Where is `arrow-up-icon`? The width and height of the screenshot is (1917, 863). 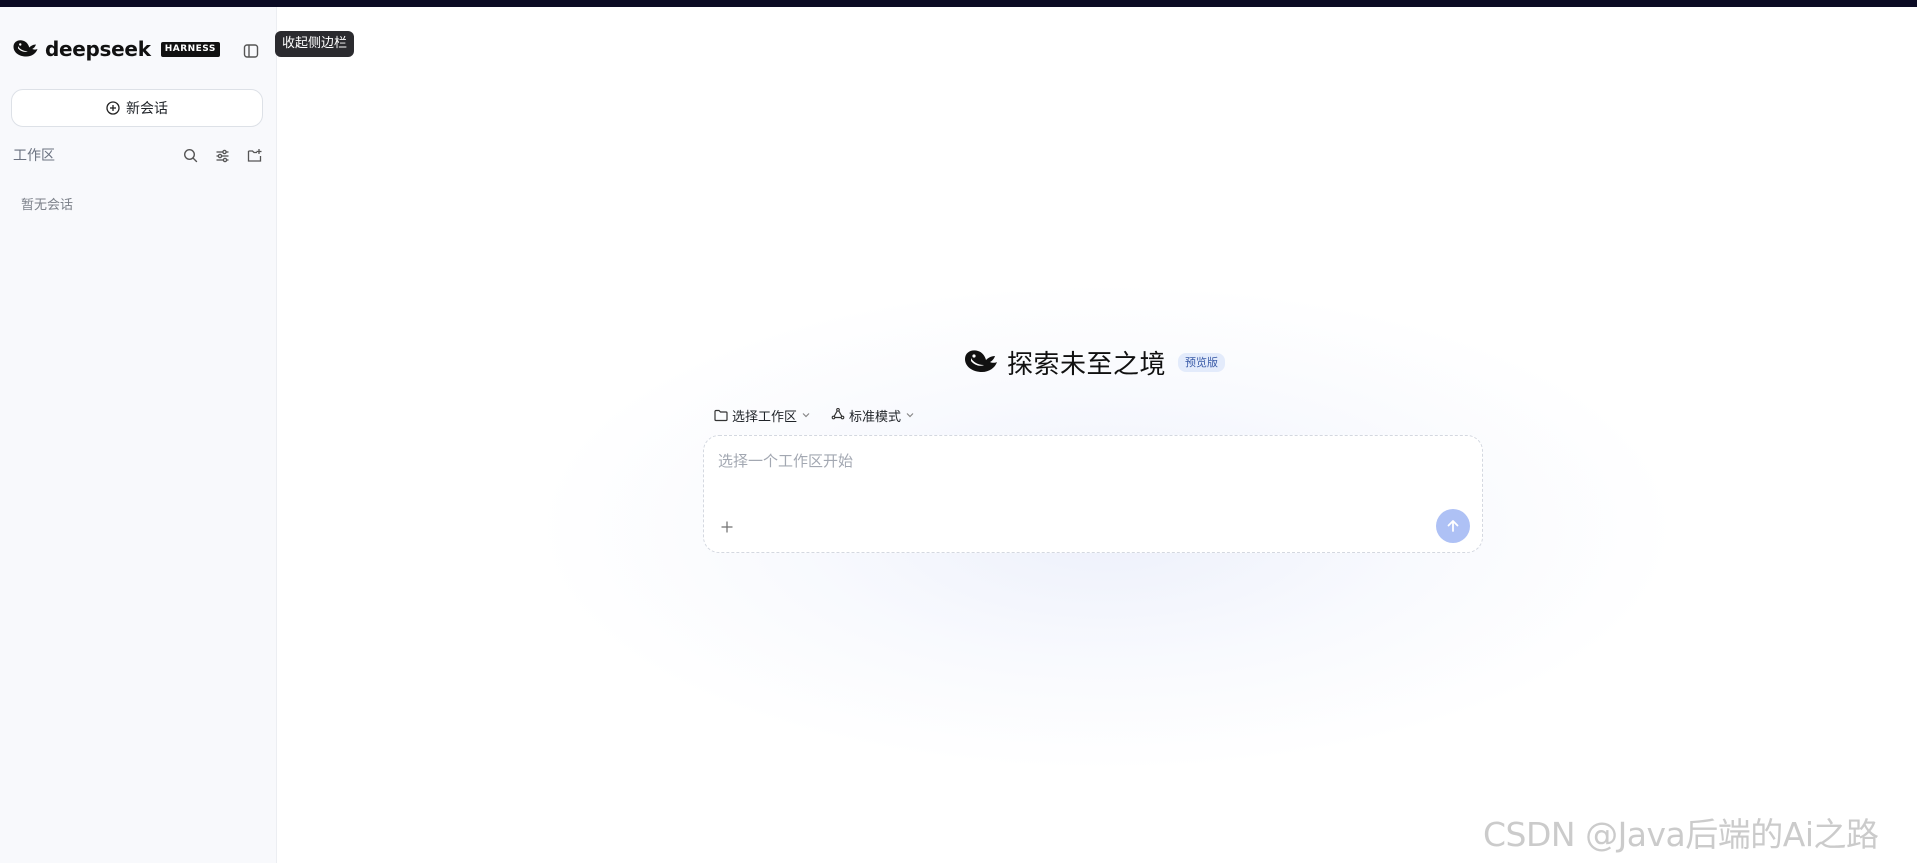
arrow-up-icon is located at coordinates (1453, 526).